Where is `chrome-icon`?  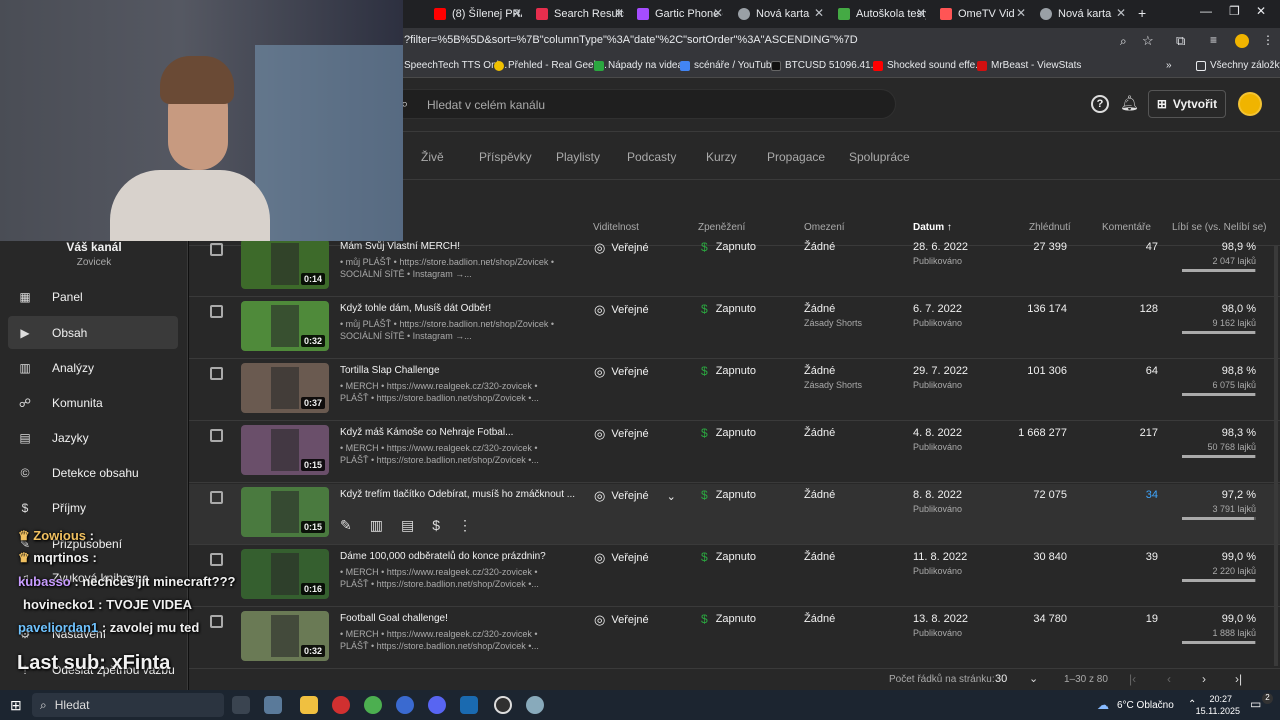 chrome-icon is located at coordinates (373, 705).